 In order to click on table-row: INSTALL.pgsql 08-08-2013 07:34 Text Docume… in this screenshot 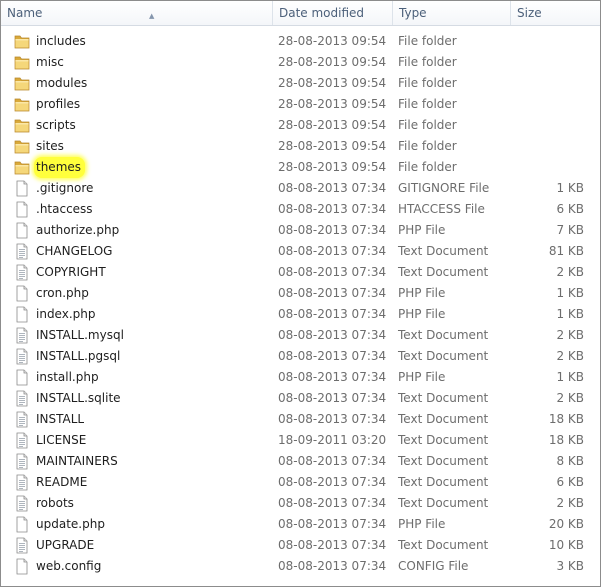, I will do `click(300, 356)`.